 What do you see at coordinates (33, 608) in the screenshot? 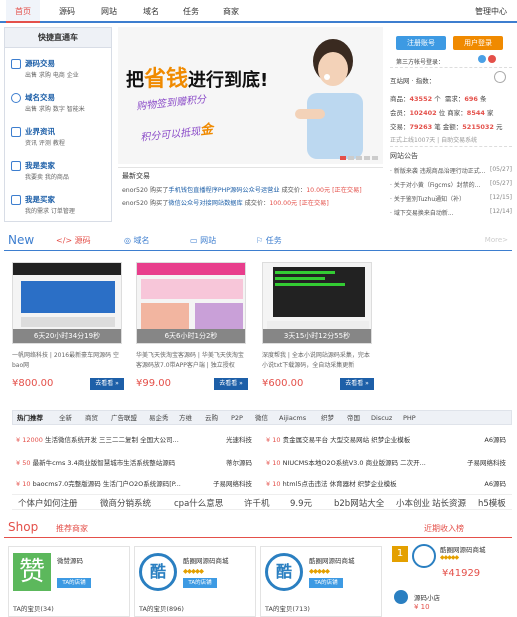
I see `shop-item-count: TA的宝贝(34)` at bounding box center [33, 608].